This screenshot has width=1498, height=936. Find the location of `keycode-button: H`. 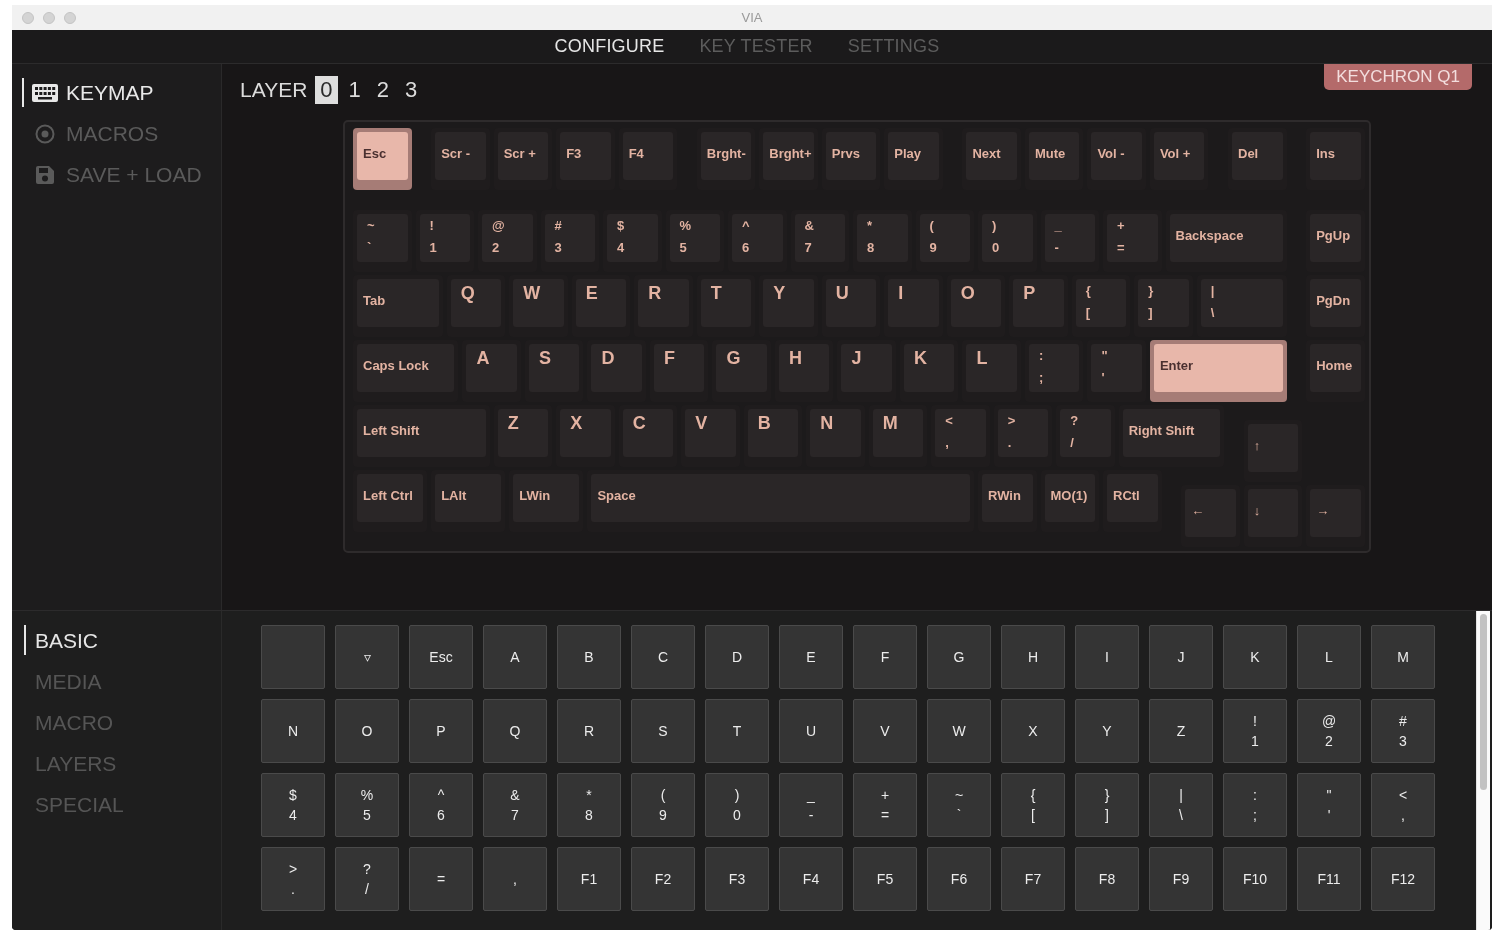

keycode-button: H is located at coordinates (1033, 657).